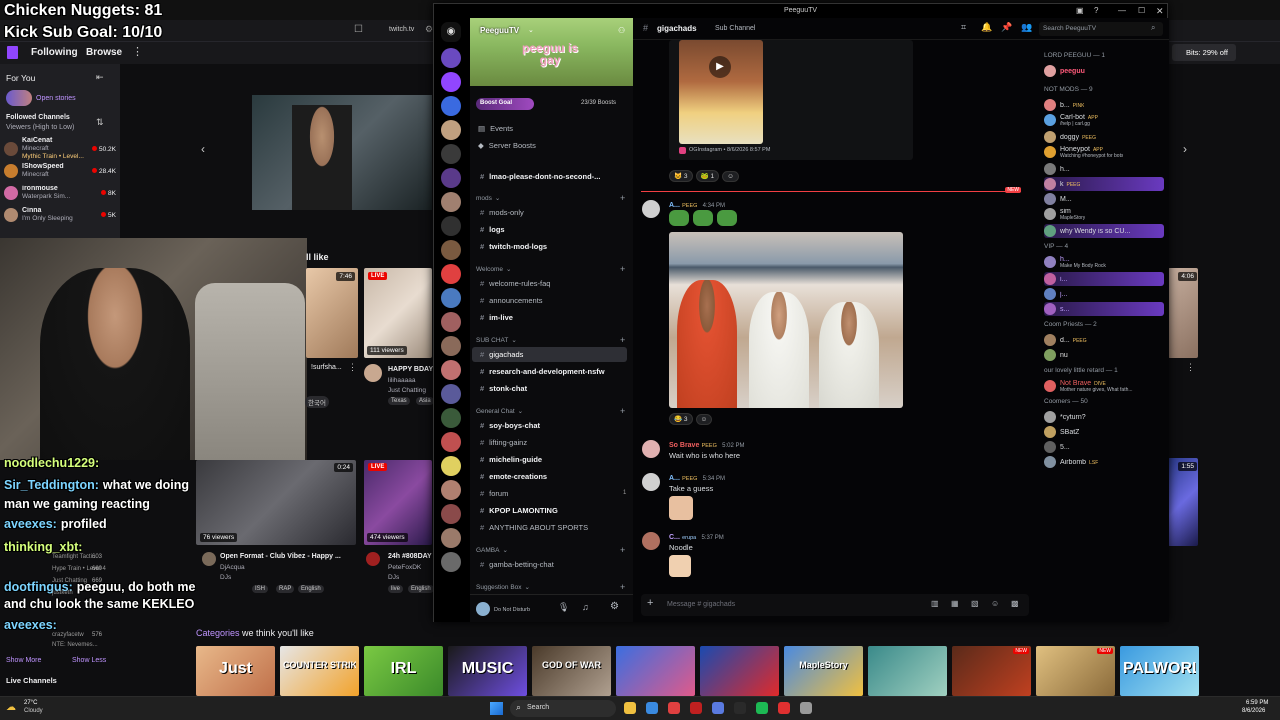 This screenshot has height=720, width=1280. What do you see at coordinates (487, 671) in the screenshot?
I see `category-card: MUSIC` at bounding box center [487, 671].